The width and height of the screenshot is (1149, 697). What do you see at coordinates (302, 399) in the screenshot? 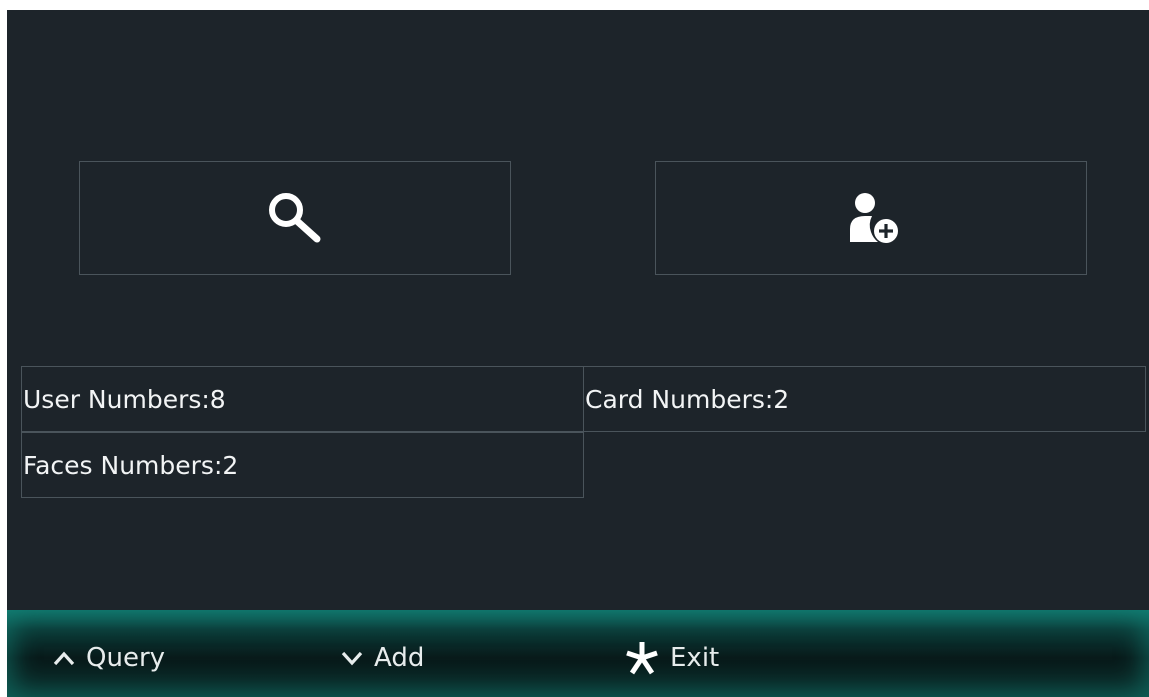
I see `user-numbers-cell: User Numbers:8` at bounding box center [302, 399].